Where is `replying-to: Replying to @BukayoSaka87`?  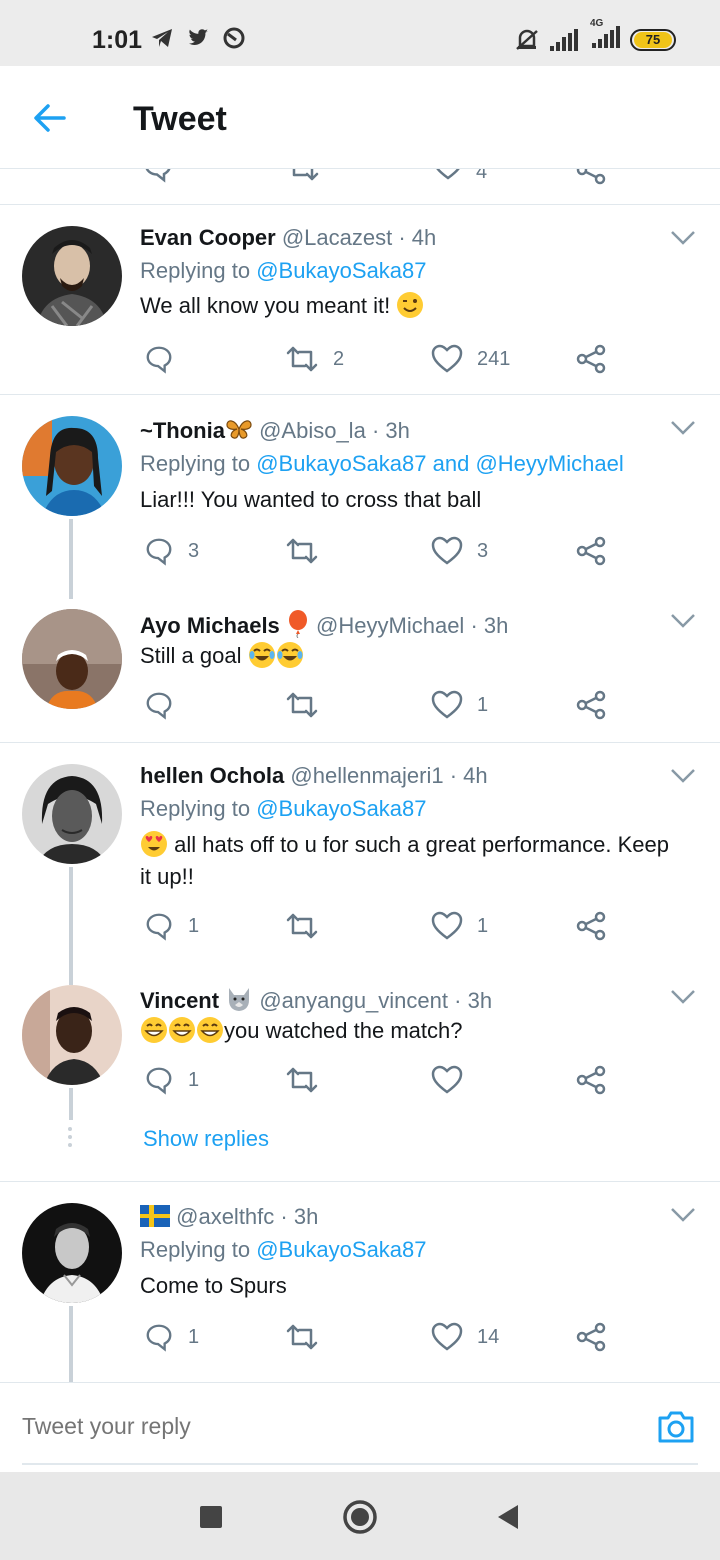
replying-to: Replying to @BukayoSaka87 is located at coordinates (283, 808).